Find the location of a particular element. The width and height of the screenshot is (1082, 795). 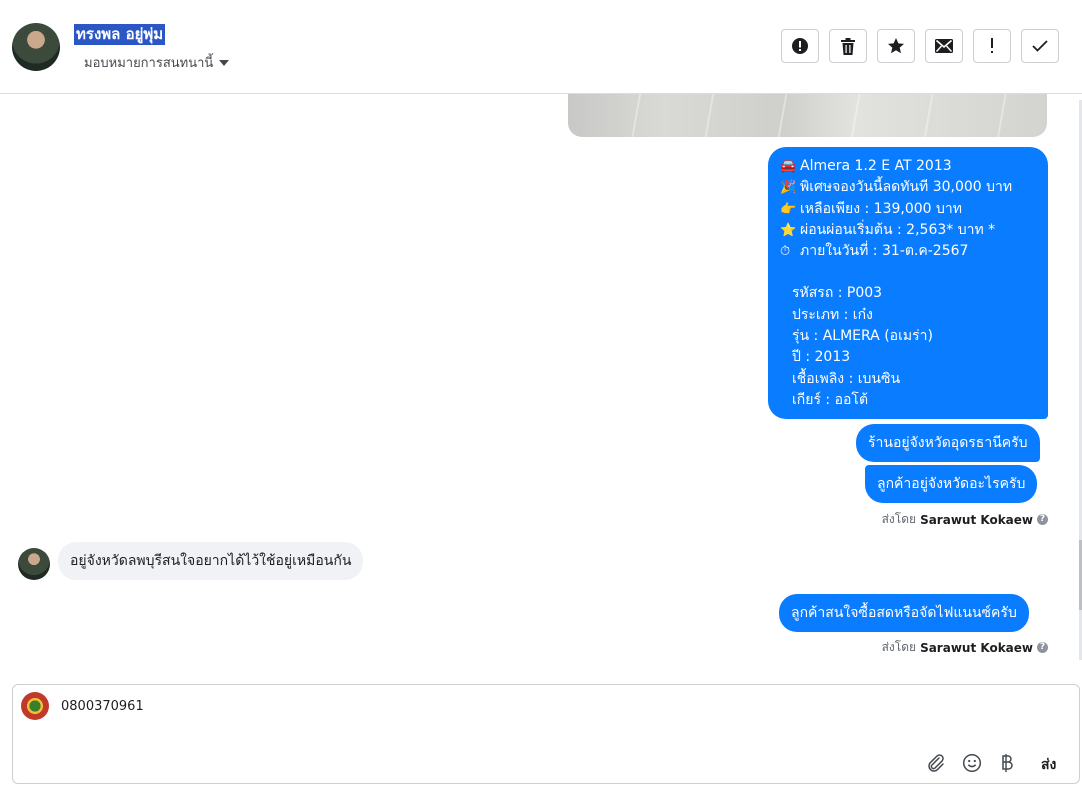

card-emoji: 🚘 is located at coordinates (788, 166).